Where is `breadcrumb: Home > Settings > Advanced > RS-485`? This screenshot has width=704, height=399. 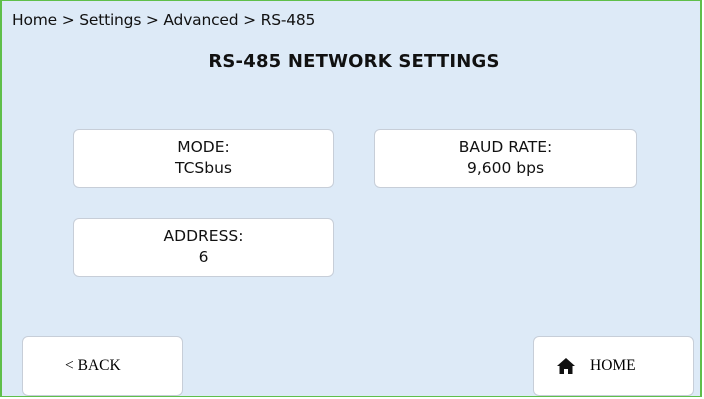 breadcrumb: Home > Settings > Advanced > RS-485 is located at coordinates (163, 20).